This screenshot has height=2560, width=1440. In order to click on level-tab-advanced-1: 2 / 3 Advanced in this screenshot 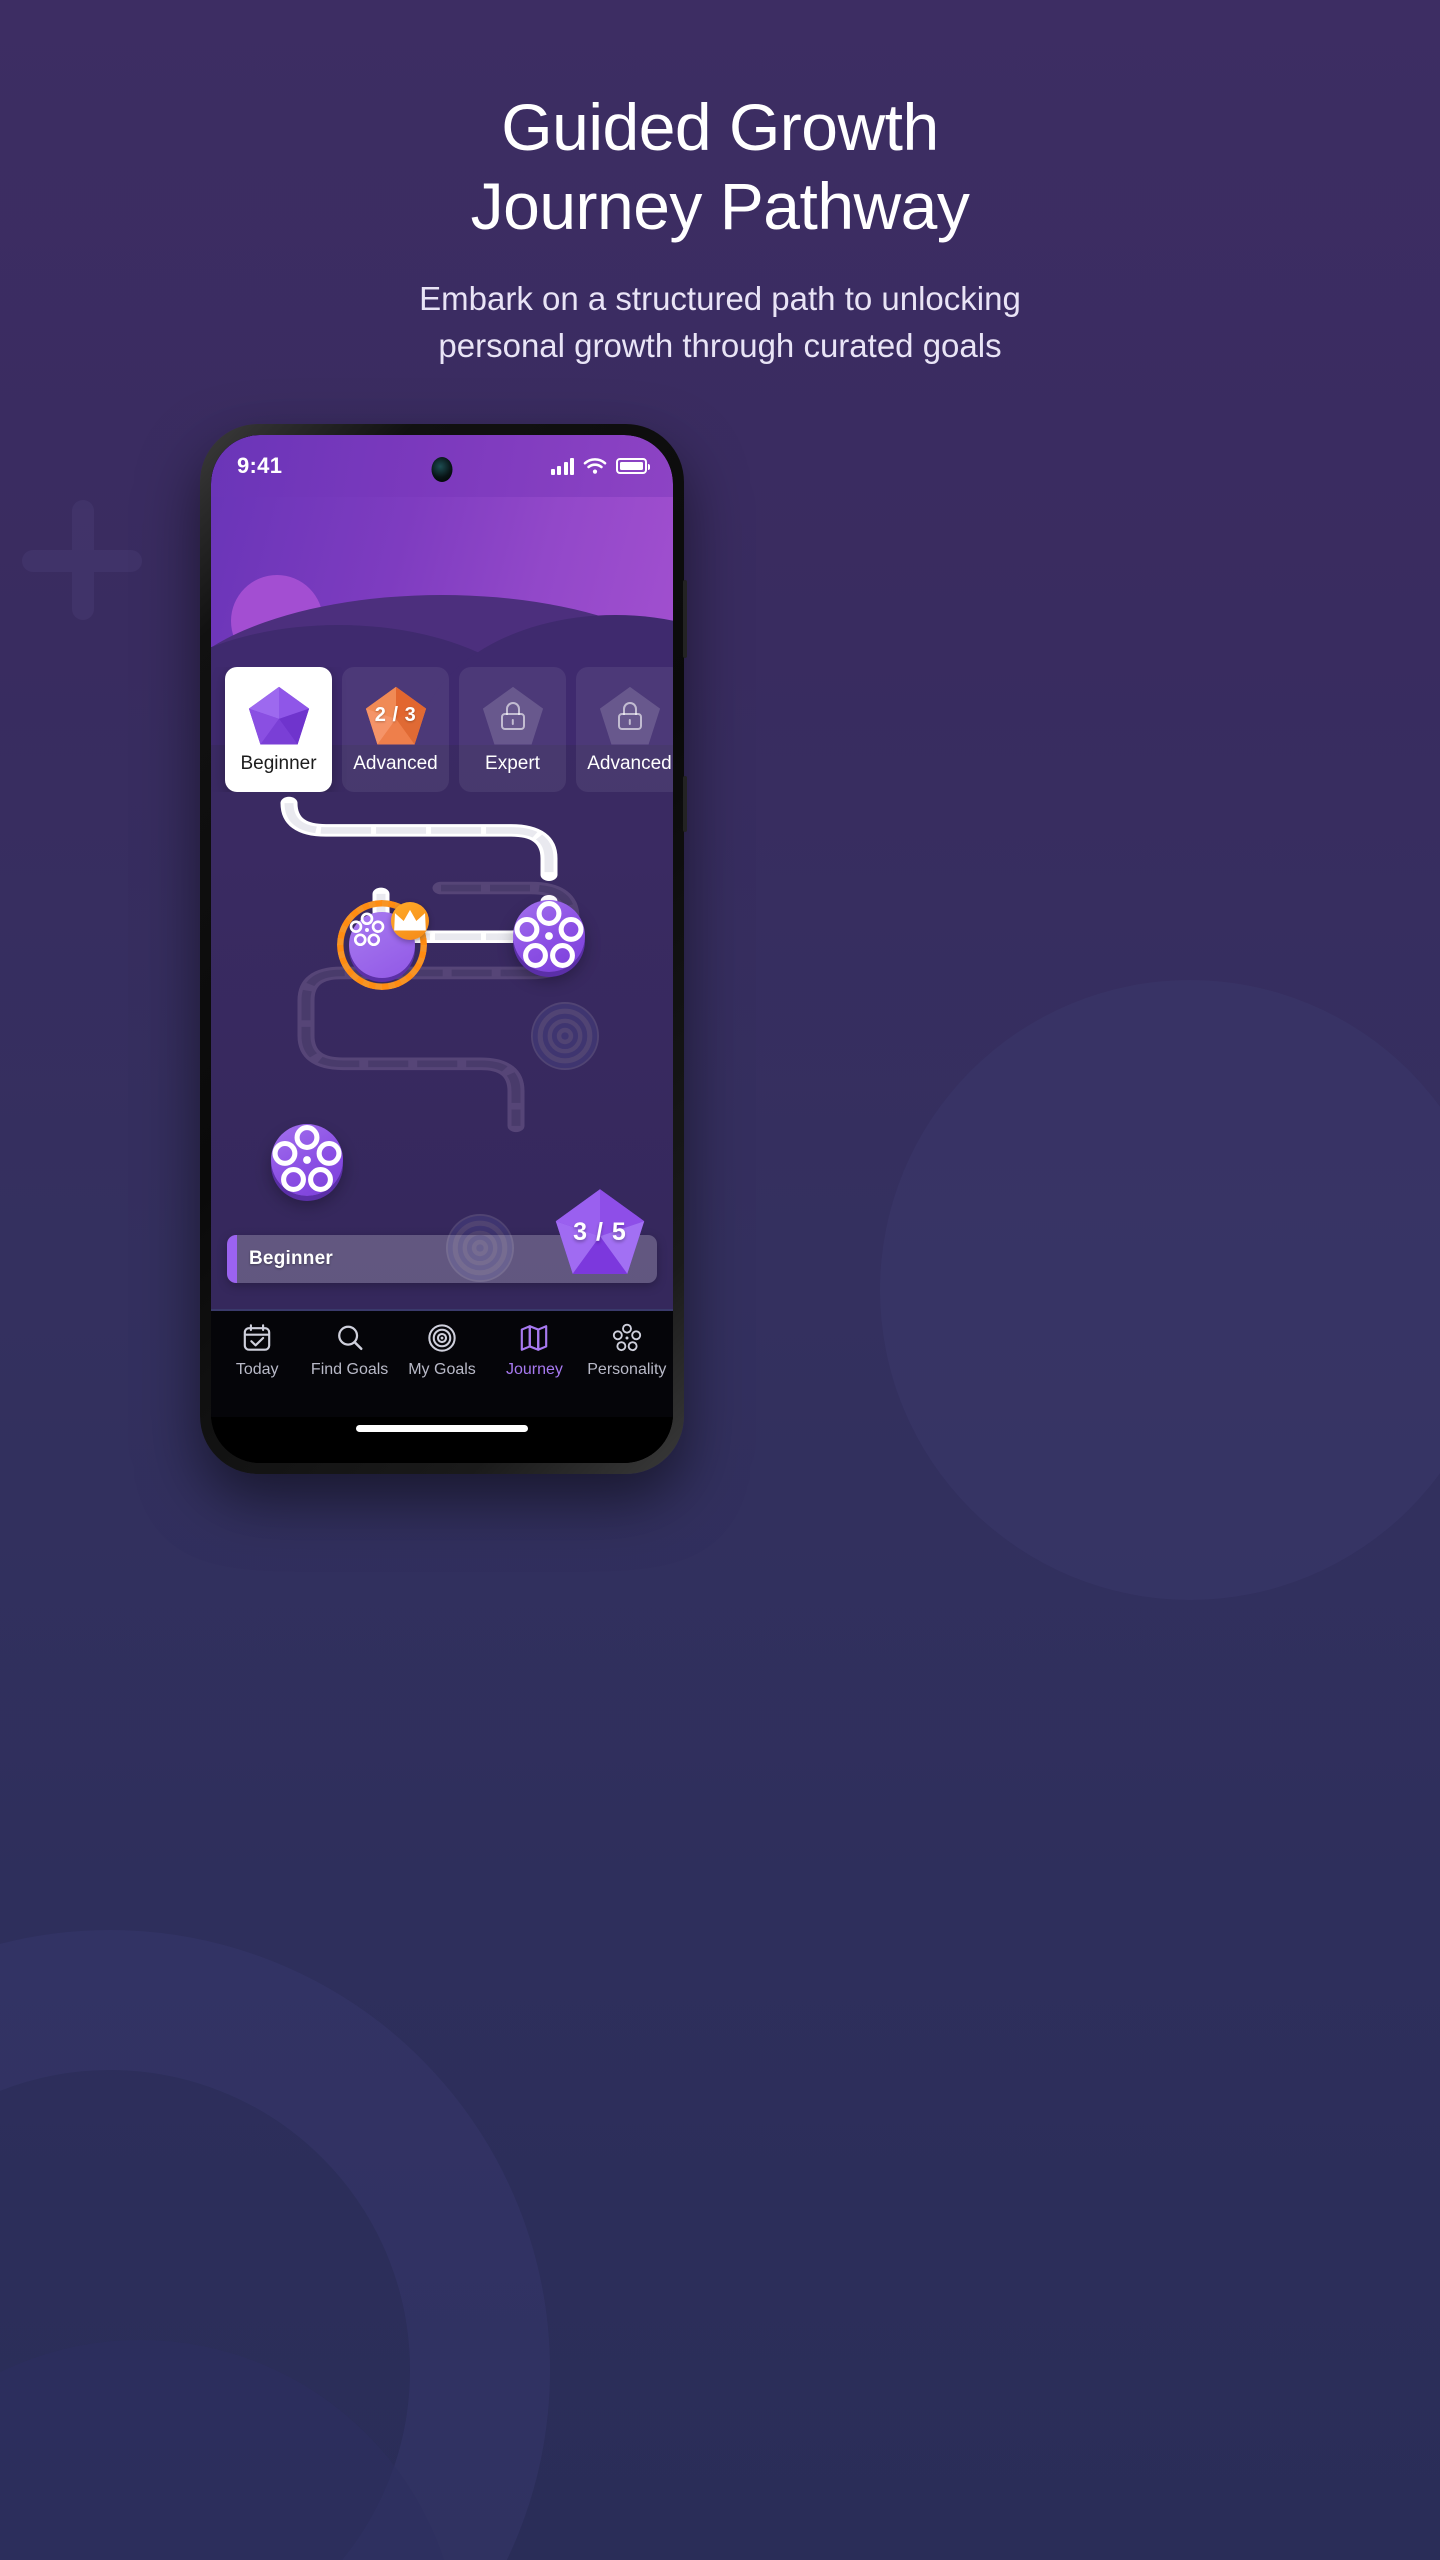, I will do `click(395, 729)`.